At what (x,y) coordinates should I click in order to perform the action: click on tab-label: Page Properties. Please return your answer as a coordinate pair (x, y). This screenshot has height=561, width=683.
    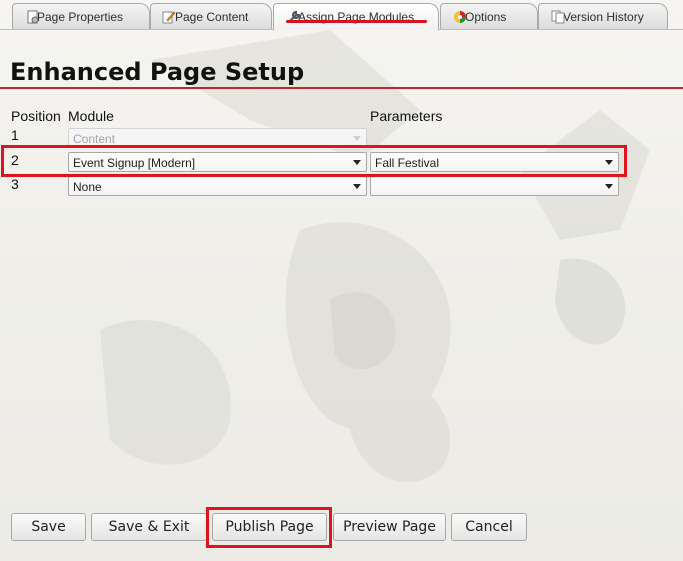
    Looking at the image, I should click on (80, 16).